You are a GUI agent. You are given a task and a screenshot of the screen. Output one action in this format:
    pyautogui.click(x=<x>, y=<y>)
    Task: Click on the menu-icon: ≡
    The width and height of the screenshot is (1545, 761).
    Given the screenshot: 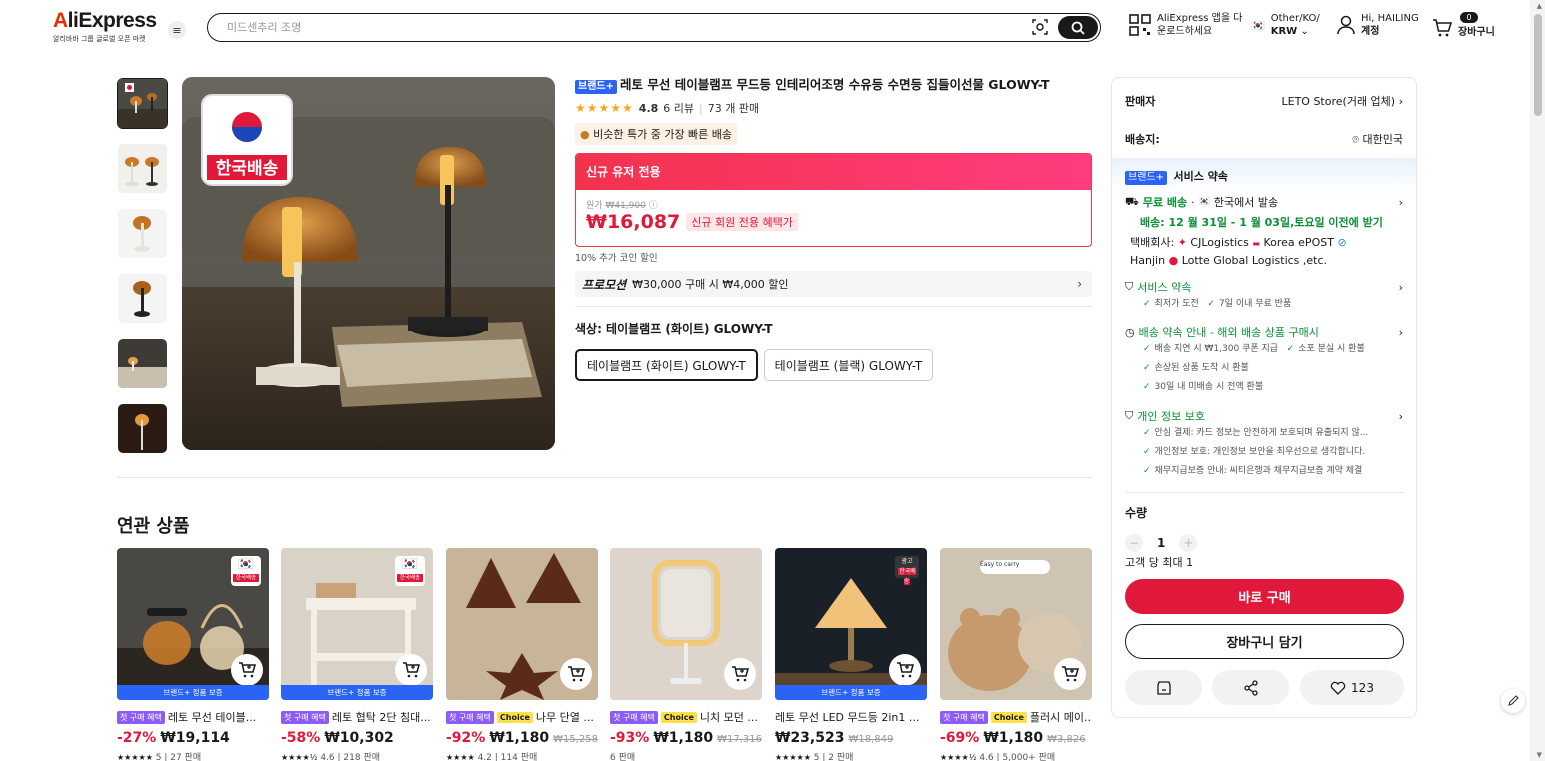 What is the action you would take?
    pyautogui.click(x=177, y=30)
    